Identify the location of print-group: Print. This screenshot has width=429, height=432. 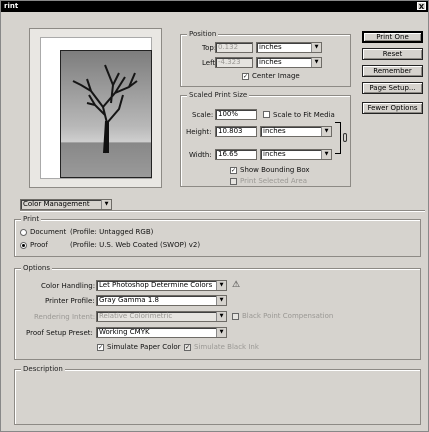
(217, 236).